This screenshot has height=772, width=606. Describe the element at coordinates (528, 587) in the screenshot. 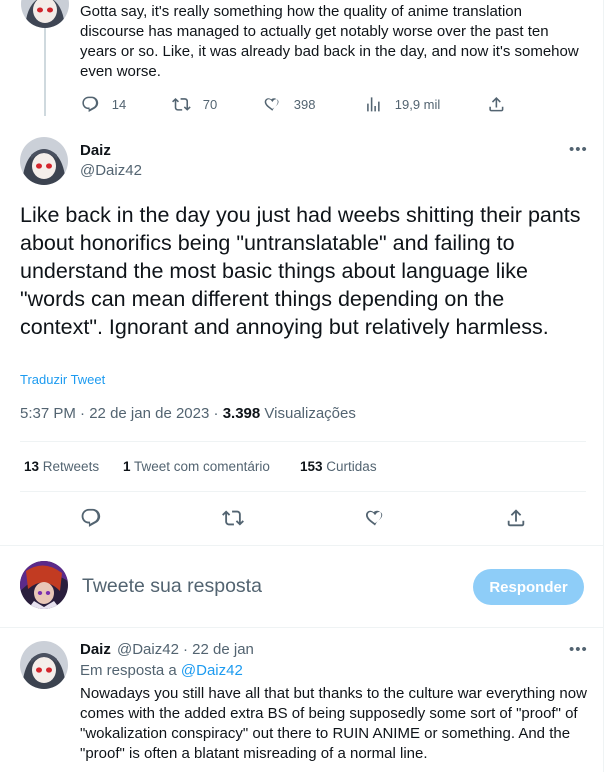

I see `reply-submit-button: Responder` at that location.